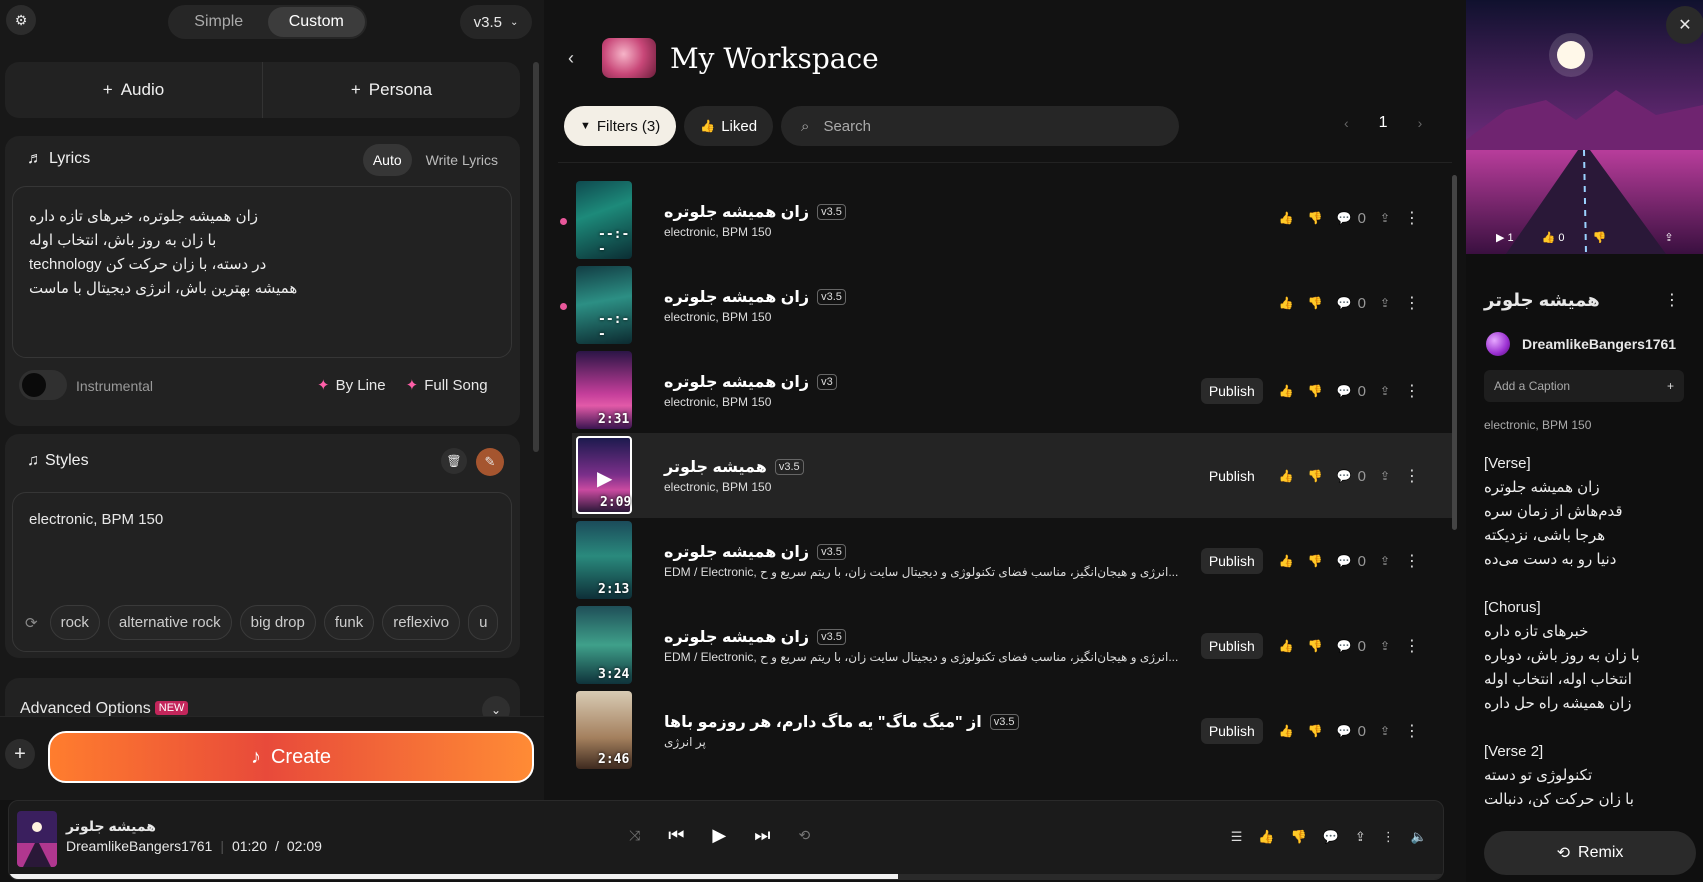 This screenshot has width=1703, height=882. Describe the element at coordinates (1581, 344) in the screenshot. I see `author: DreamlikeBangers1761` at that location.